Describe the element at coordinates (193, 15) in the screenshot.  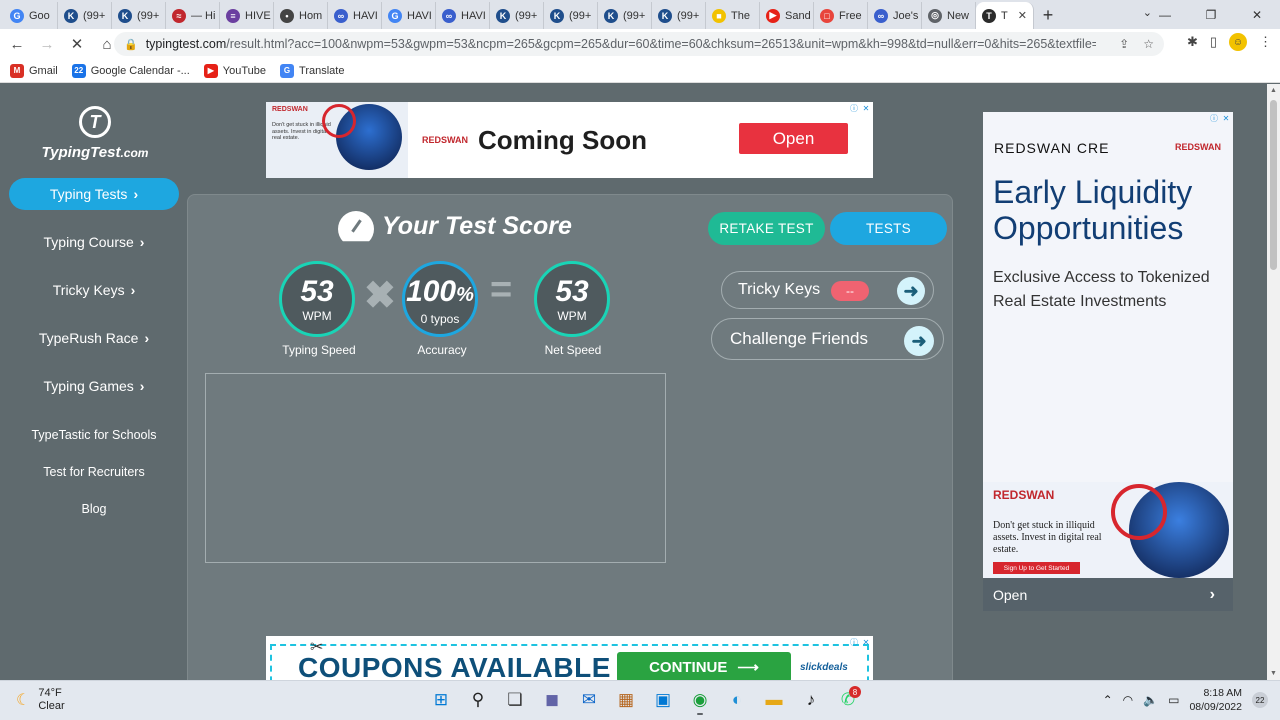
I see `browser-tab: ≈ — Hi` at that location.